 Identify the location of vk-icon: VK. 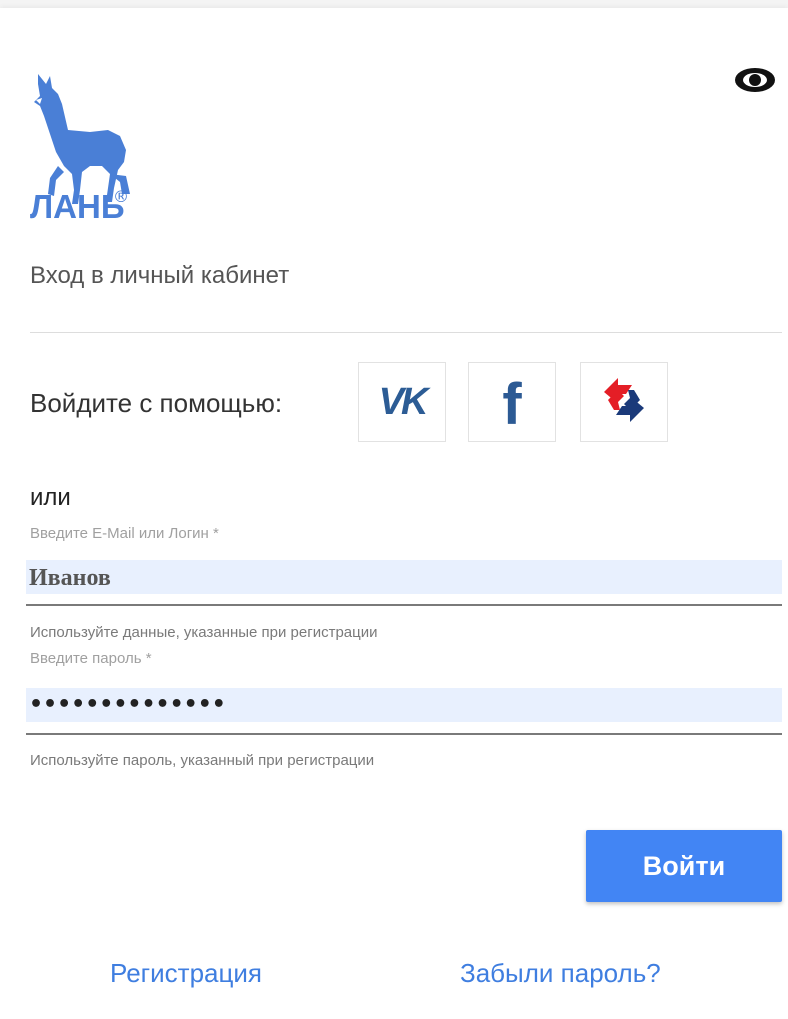
(403, 401).